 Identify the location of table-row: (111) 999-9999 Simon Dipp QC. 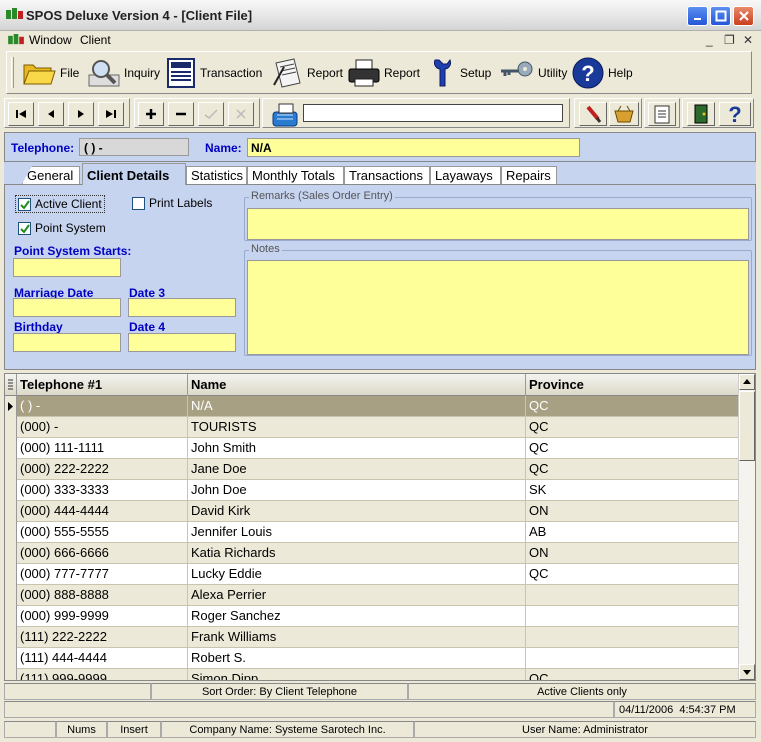
(372, 674).